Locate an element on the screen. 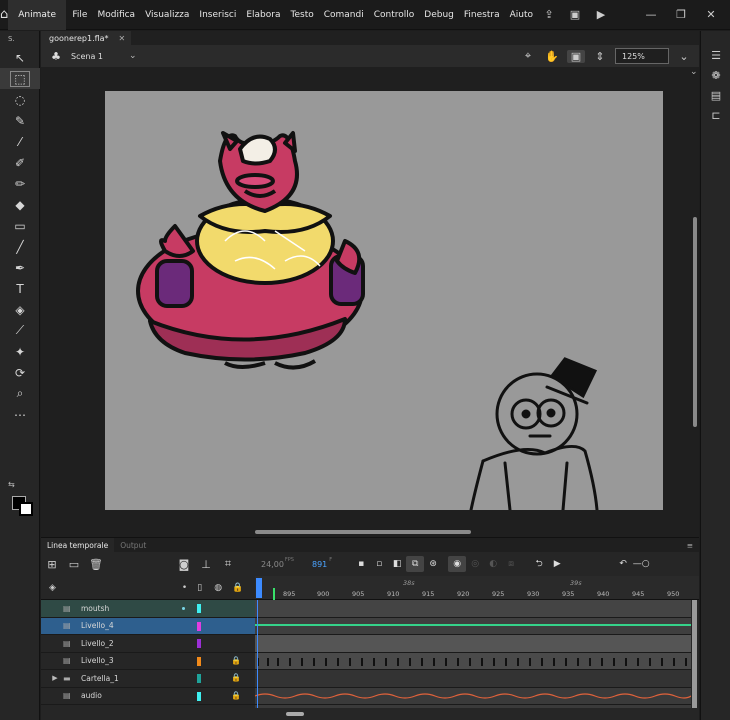 The width and height of the screenshot is (730, 720). document-tab: goonerep1.fla* ✕ is located at coordinates (86, 38).